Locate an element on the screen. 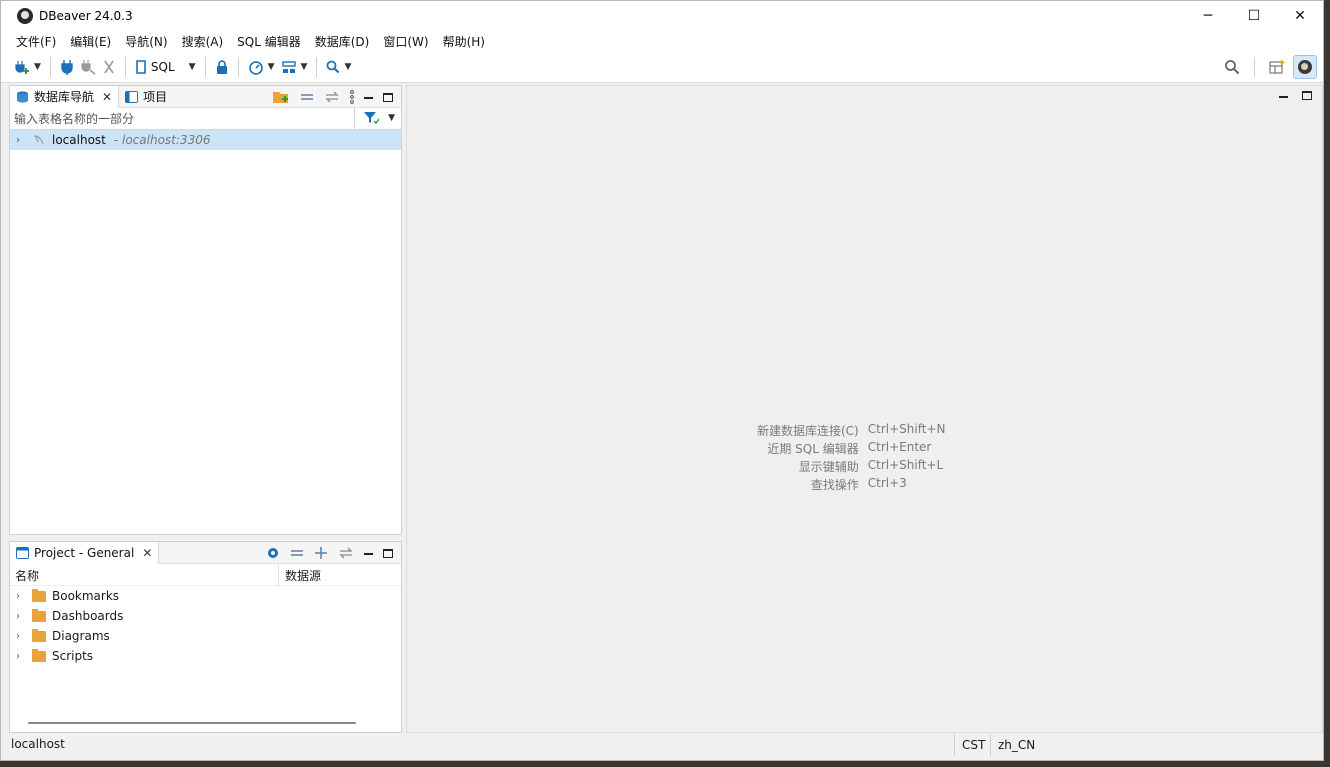  gear-icon is located at coordinates (273, 553).